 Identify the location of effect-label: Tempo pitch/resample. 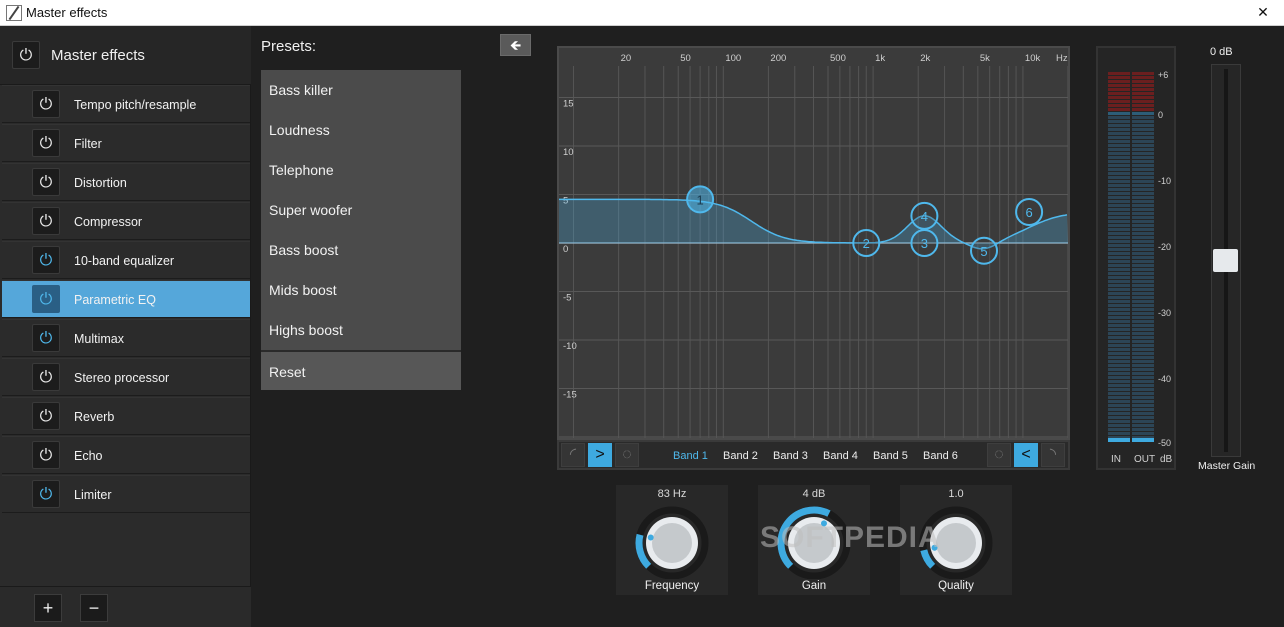
(135, 105).